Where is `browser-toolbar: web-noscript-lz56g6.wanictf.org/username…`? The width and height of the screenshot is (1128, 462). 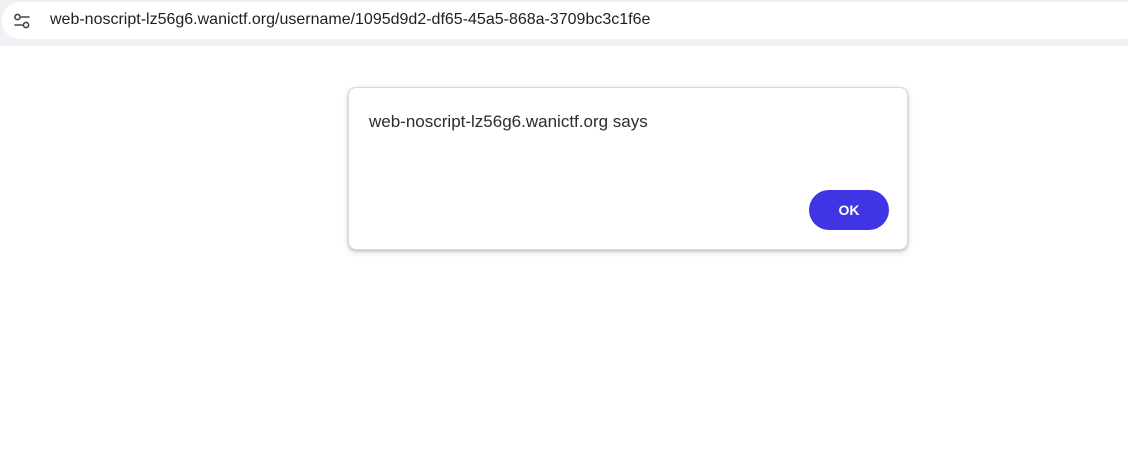 browser-toolbar: web-noscript-lz56g6.wanictf.org/username… is located at coordinates (564, 23).